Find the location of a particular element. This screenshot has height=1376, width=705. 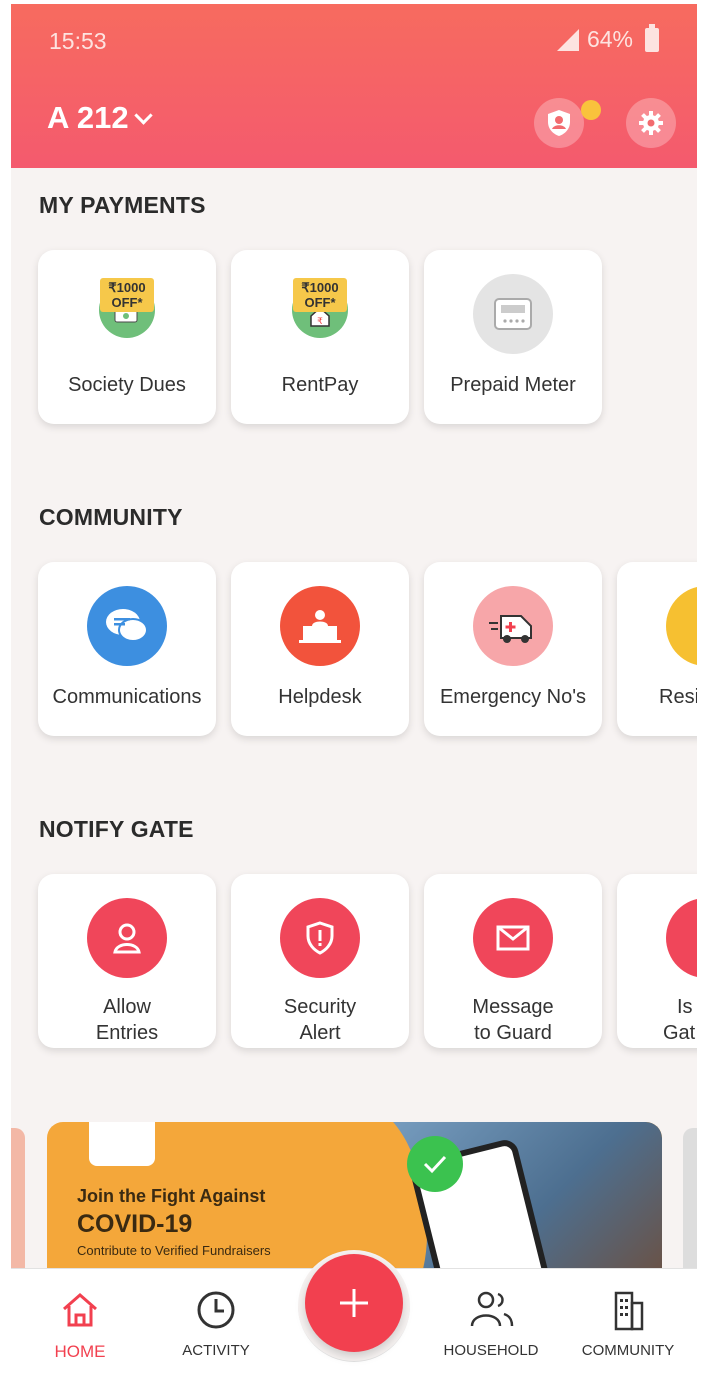

card-society-dues: ₹1000 OFF* Society Dues is located at coordinates (127, 337).